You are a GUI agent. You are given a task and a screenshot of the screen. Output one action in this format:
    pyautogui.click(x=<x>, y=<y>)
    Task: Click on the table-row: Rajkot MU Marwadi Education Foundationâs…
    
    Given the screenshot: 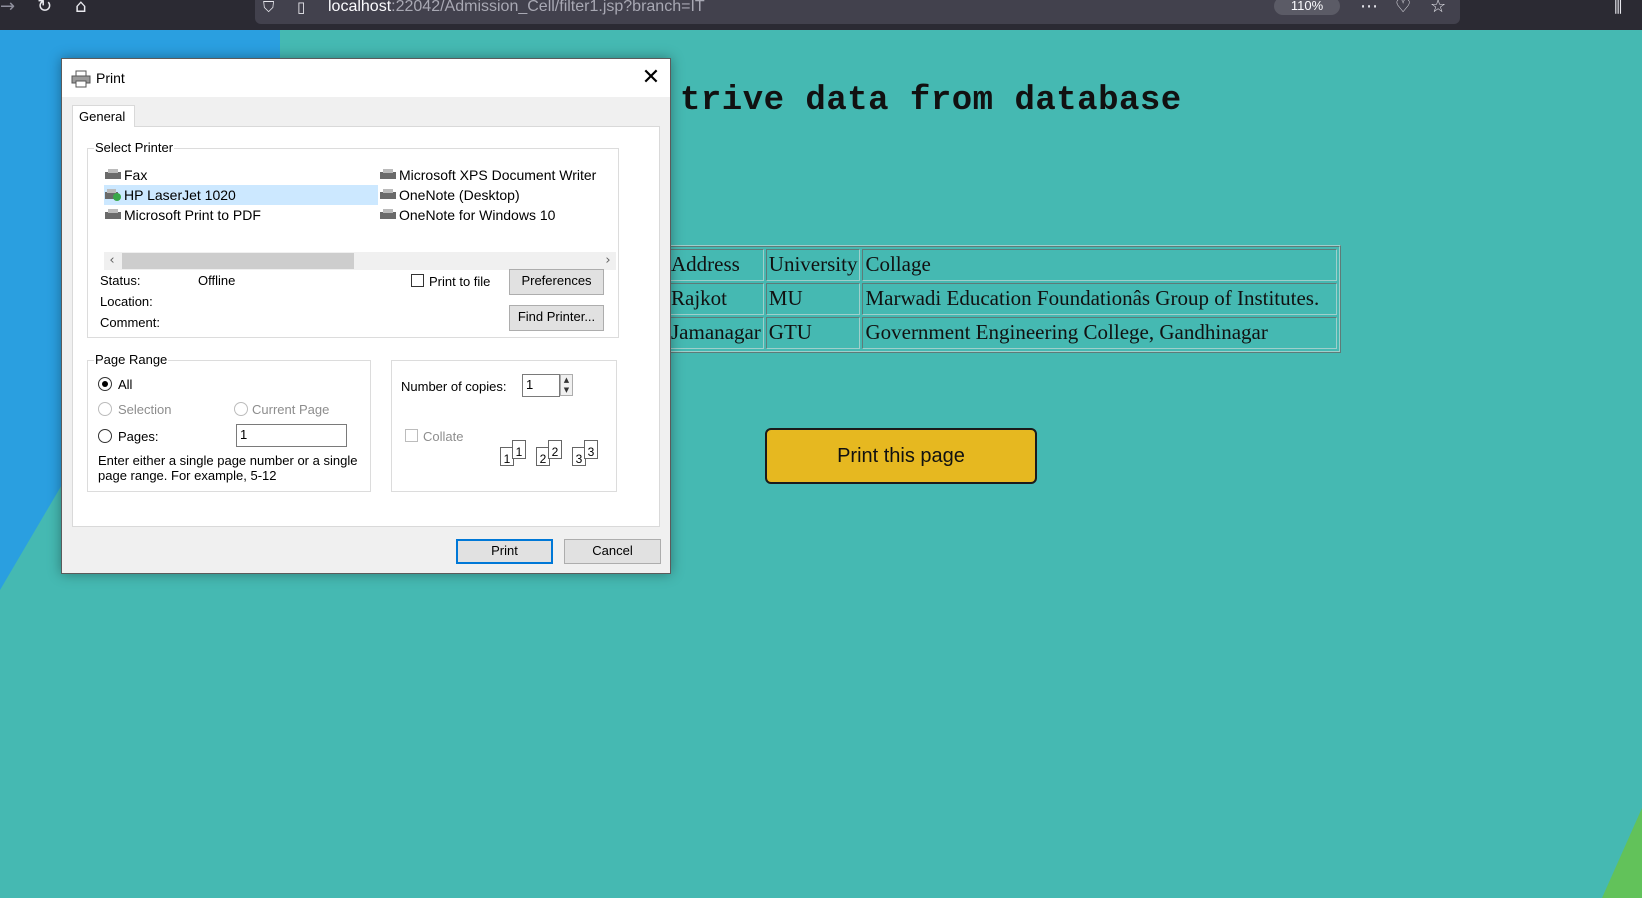 What is the action you would take?
    pyautogui.click(x=1003, y=299)
    